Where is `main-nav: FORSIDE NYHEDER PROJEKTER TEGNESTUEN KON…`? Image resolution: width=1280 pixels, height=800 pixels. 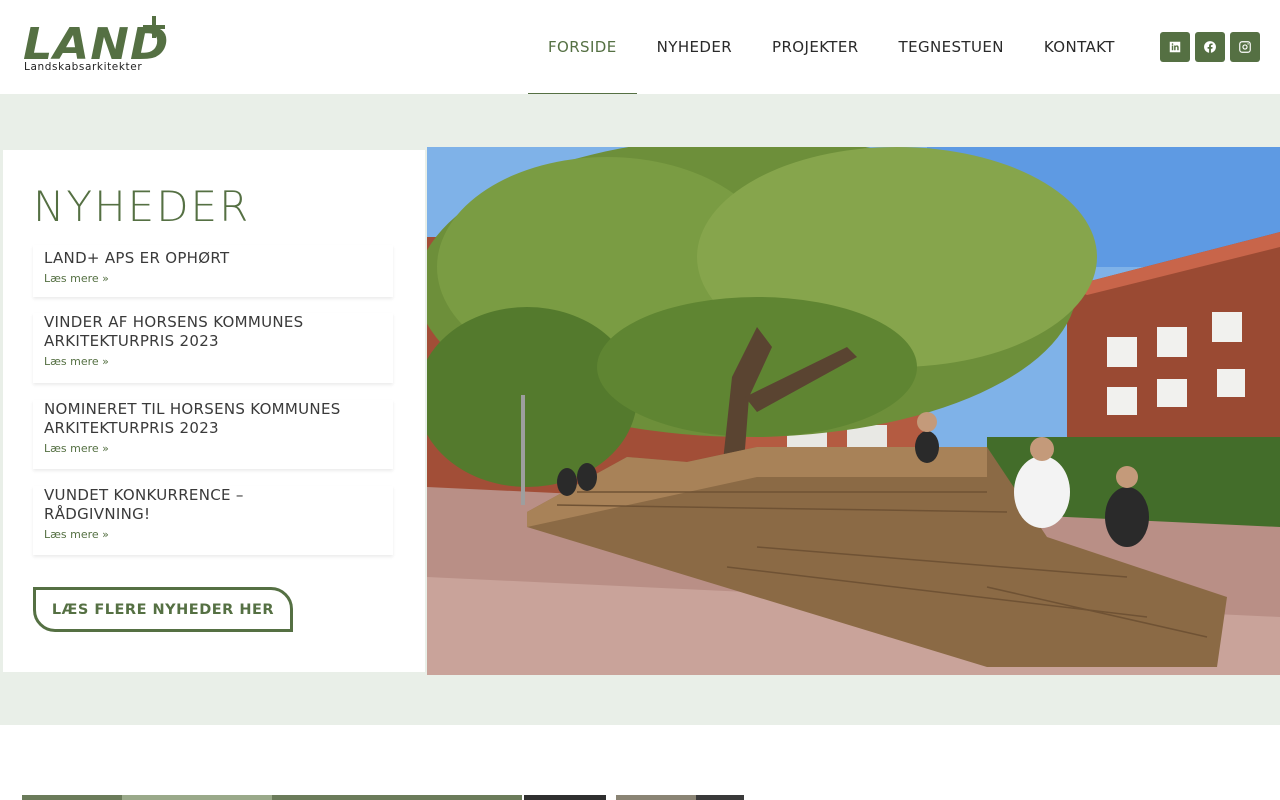
main-nav: FORSIDE NYHEDER PROJEKTER TEGNESTUEN KON… is located at coordinates (831, 47).